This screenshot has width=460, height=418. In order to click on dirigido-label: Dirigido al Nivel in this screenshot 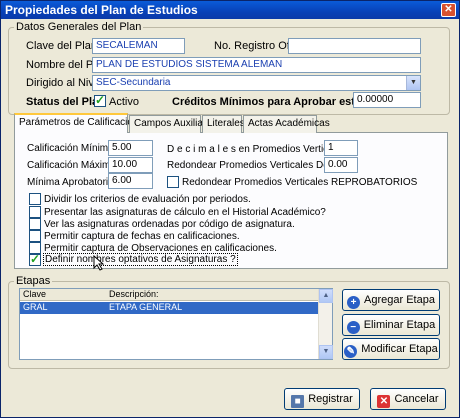, I will do `click(64, 83)`.